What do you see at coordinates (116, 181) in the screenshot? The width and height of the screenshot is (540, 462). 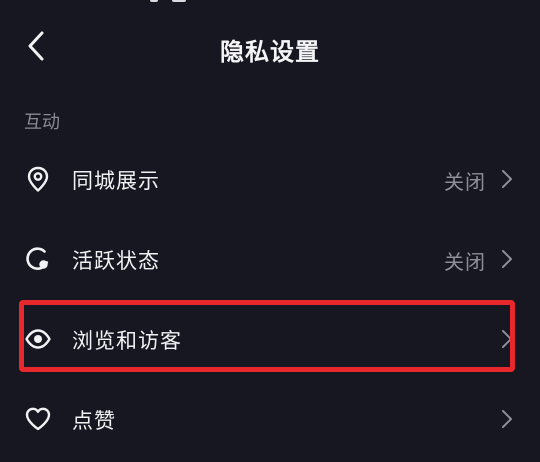 I see `setting-row-label: 同城展示` at bounding box center [116, 181].